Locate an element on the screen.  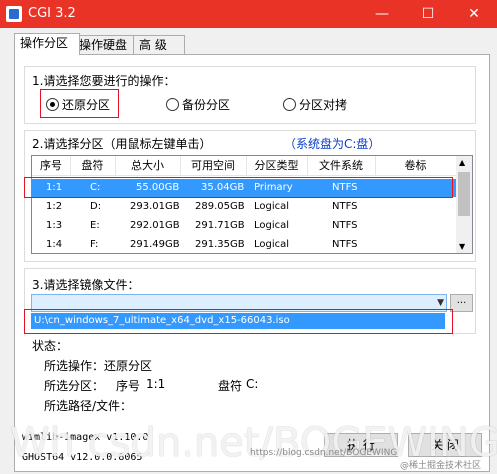
image-file-group-label: 3.请选择镜像文件： is located at coordinates (86, 285).